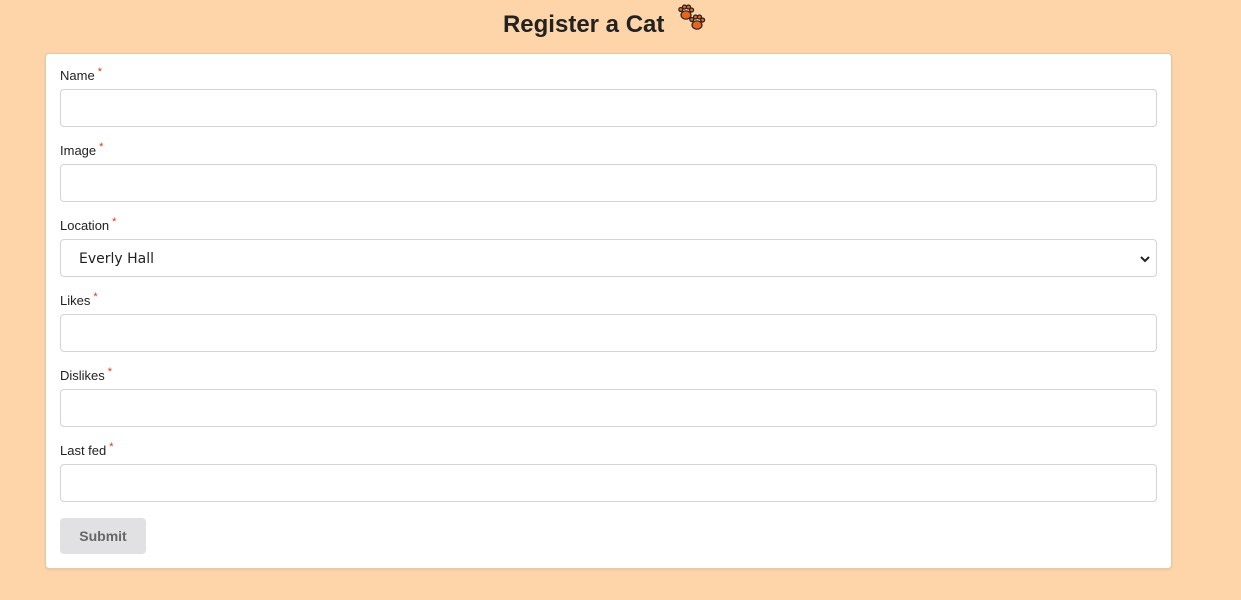 The image size is (1241, 600). I want to click on page-title-text: Register a Cat, so click(583, 24).